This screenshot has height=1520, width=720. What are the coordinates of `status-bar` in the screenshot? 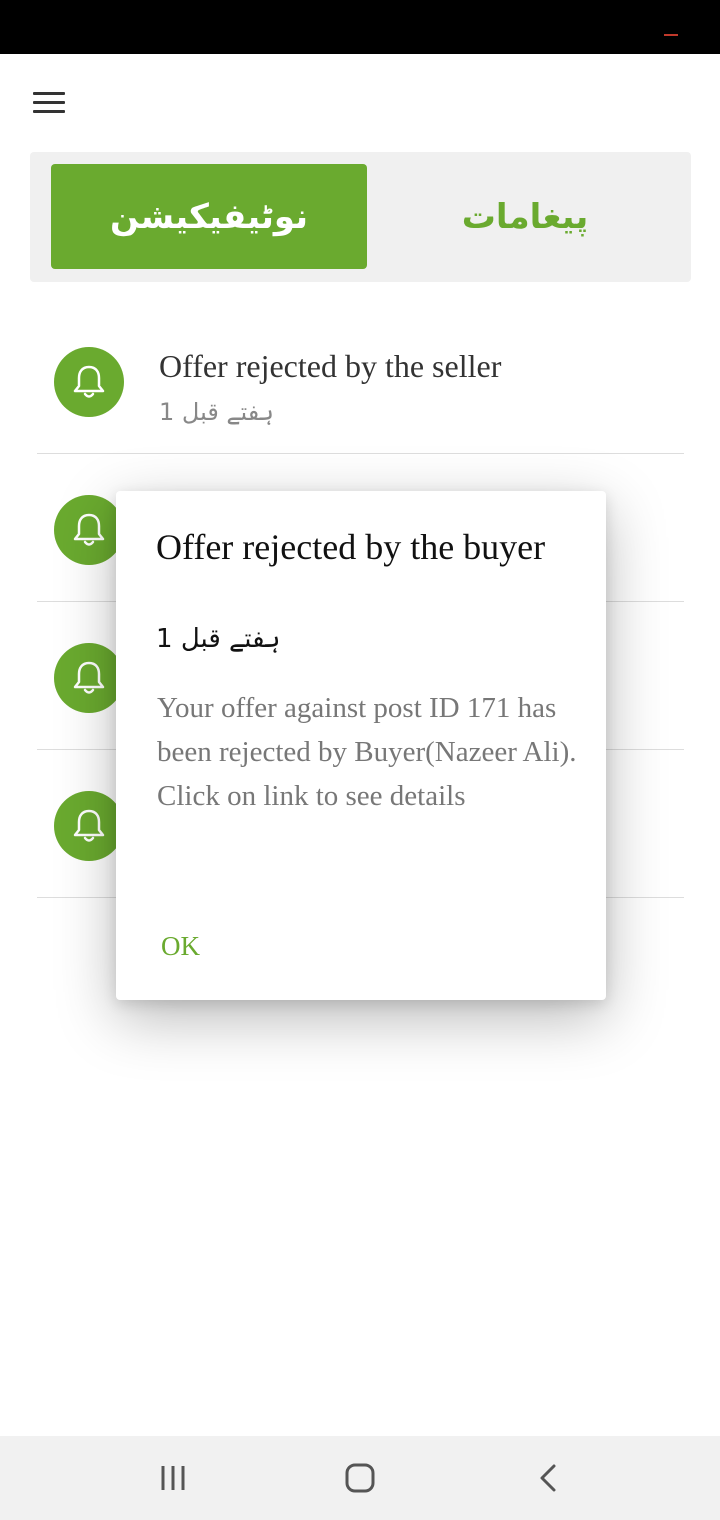 It's located at (360, 27).